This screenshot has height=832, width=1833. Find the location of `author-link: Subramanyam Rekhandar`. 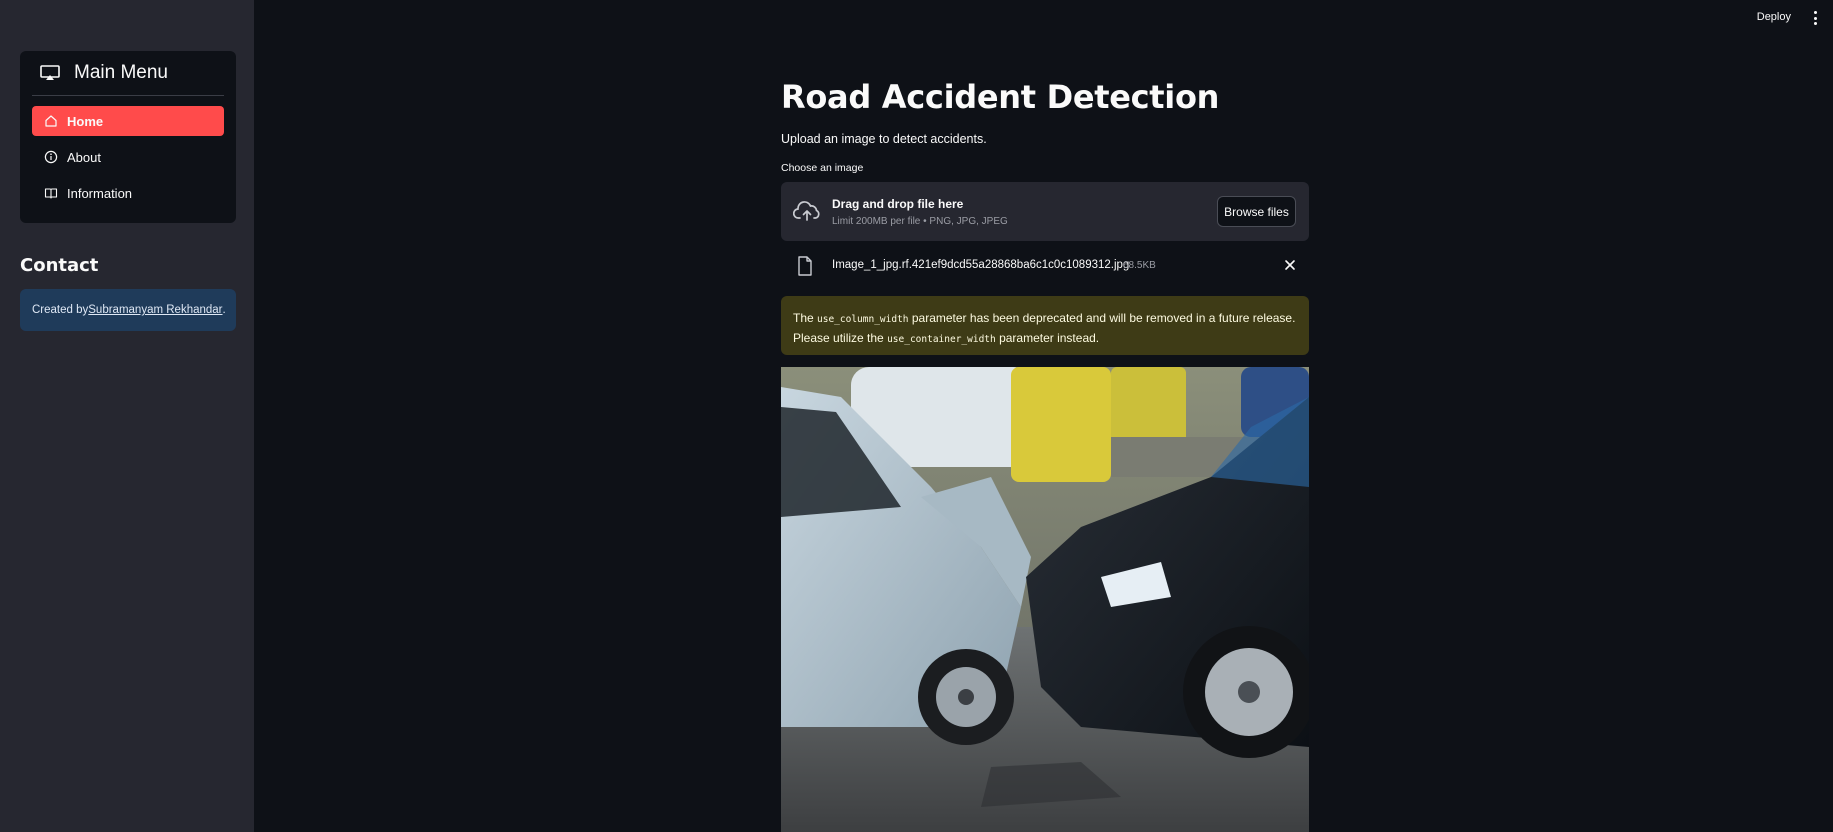

author-link: Subramanyam Rekhandar is located at coordinates (155, 310).